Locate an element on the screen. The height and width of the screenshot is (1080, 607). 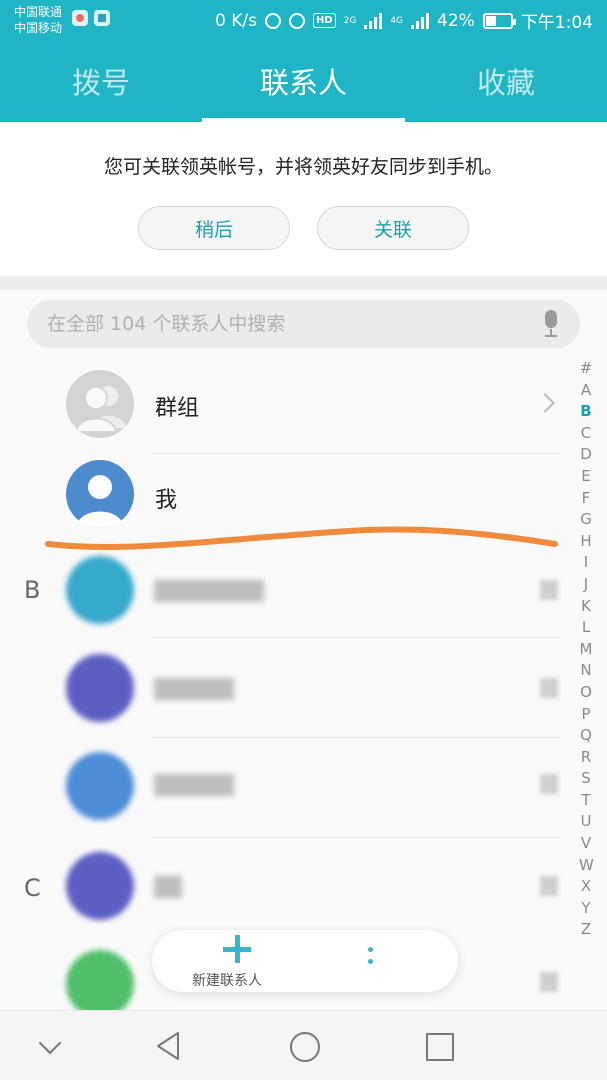
index-letter: S is located at coordinates (586, 779).